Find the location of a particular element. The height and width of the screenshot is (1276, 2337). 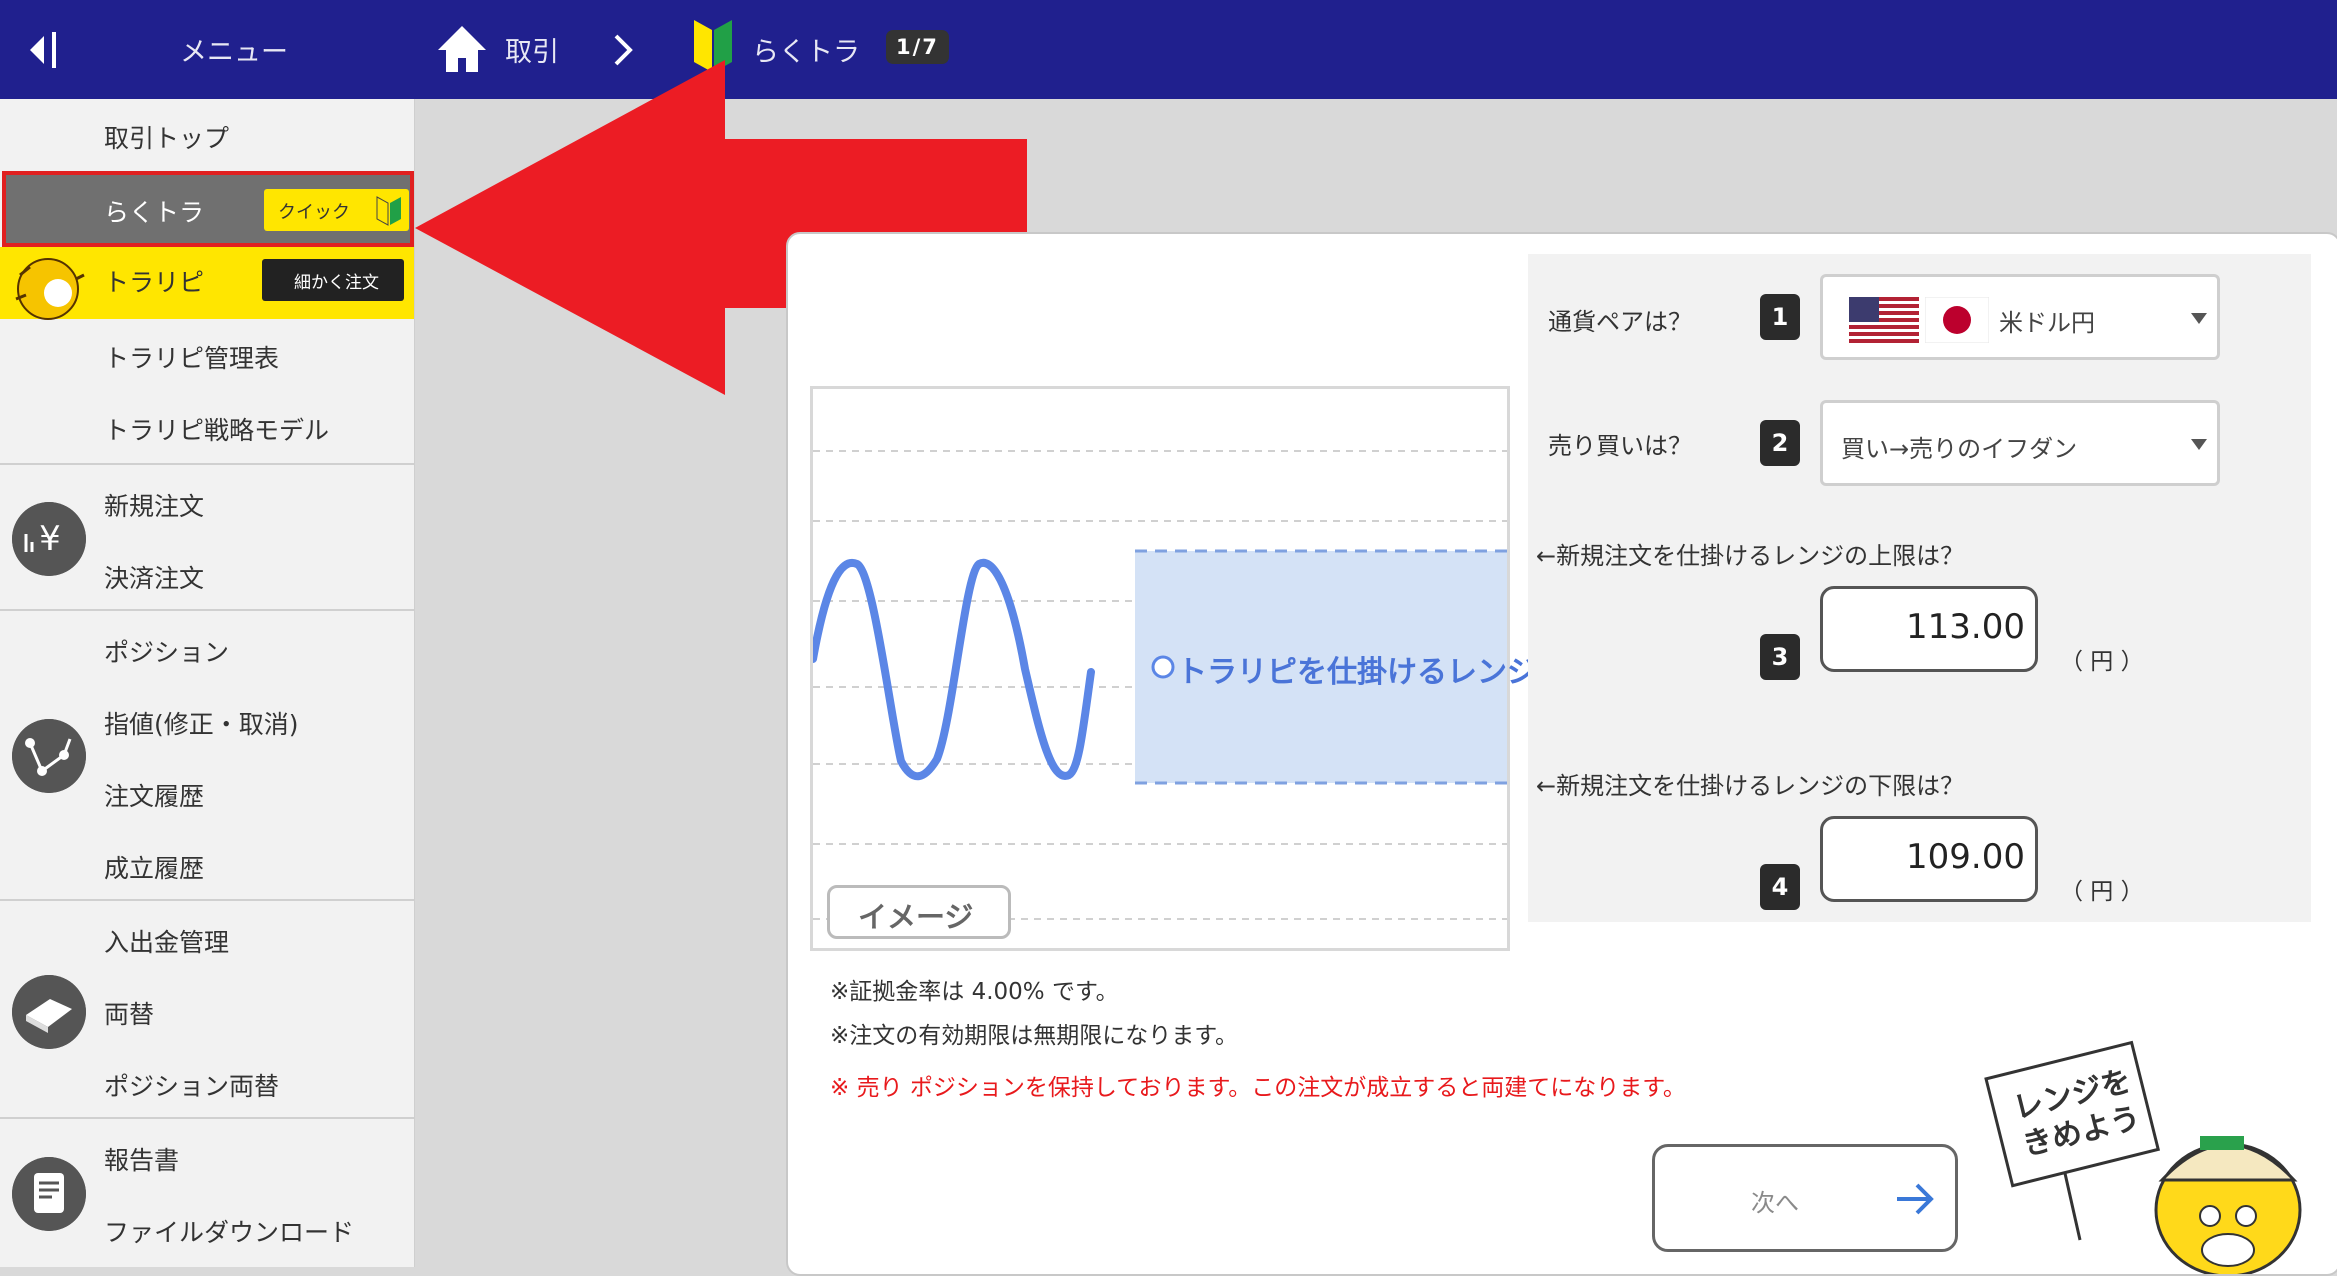

step-badge: 2 is located at coordinates (1780, 443).